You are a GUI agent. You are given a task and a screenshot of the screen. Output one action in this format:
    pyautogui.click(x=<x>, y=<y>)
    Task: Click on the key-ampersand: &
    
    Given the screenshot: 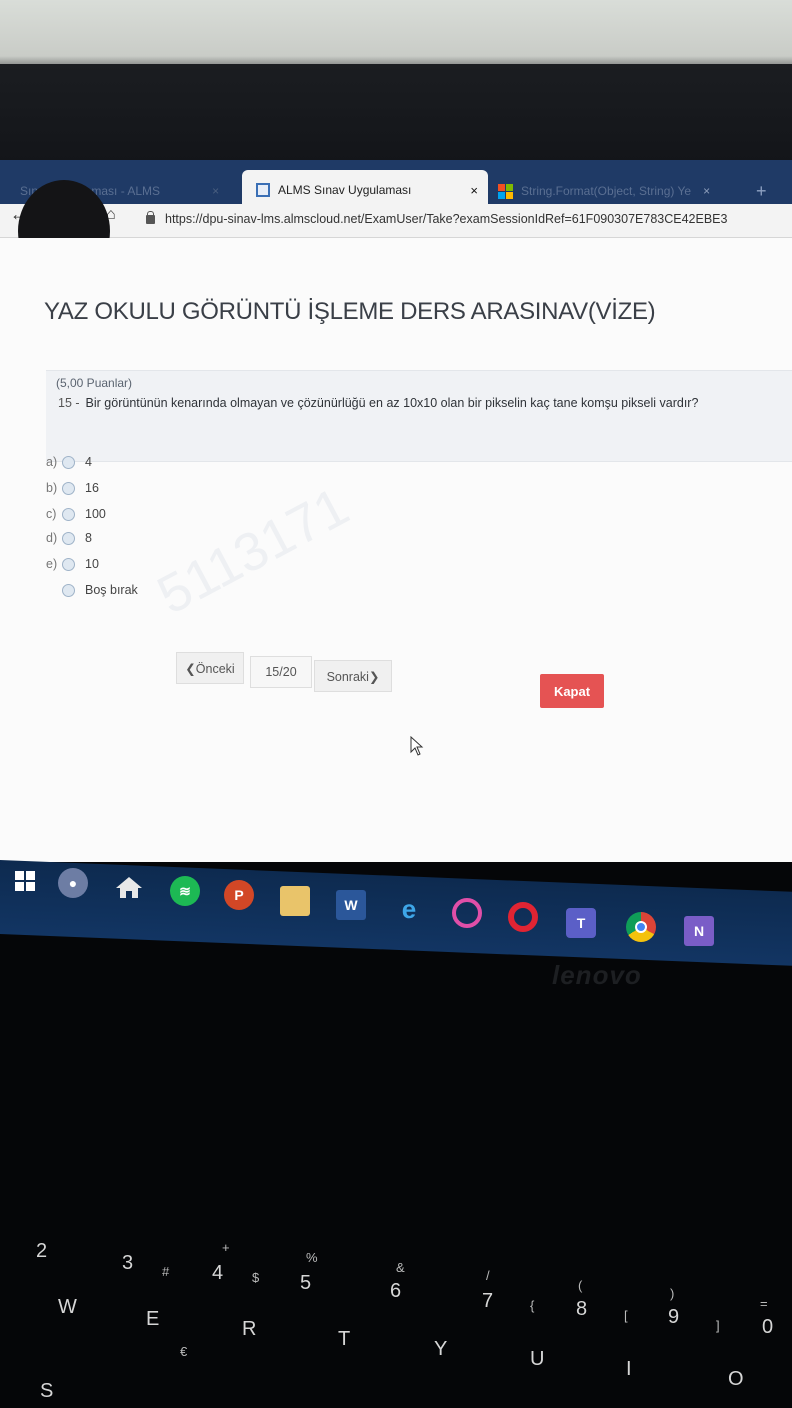 What is the action you would take?
    pyautogui.click(x=400, y=1267)
    